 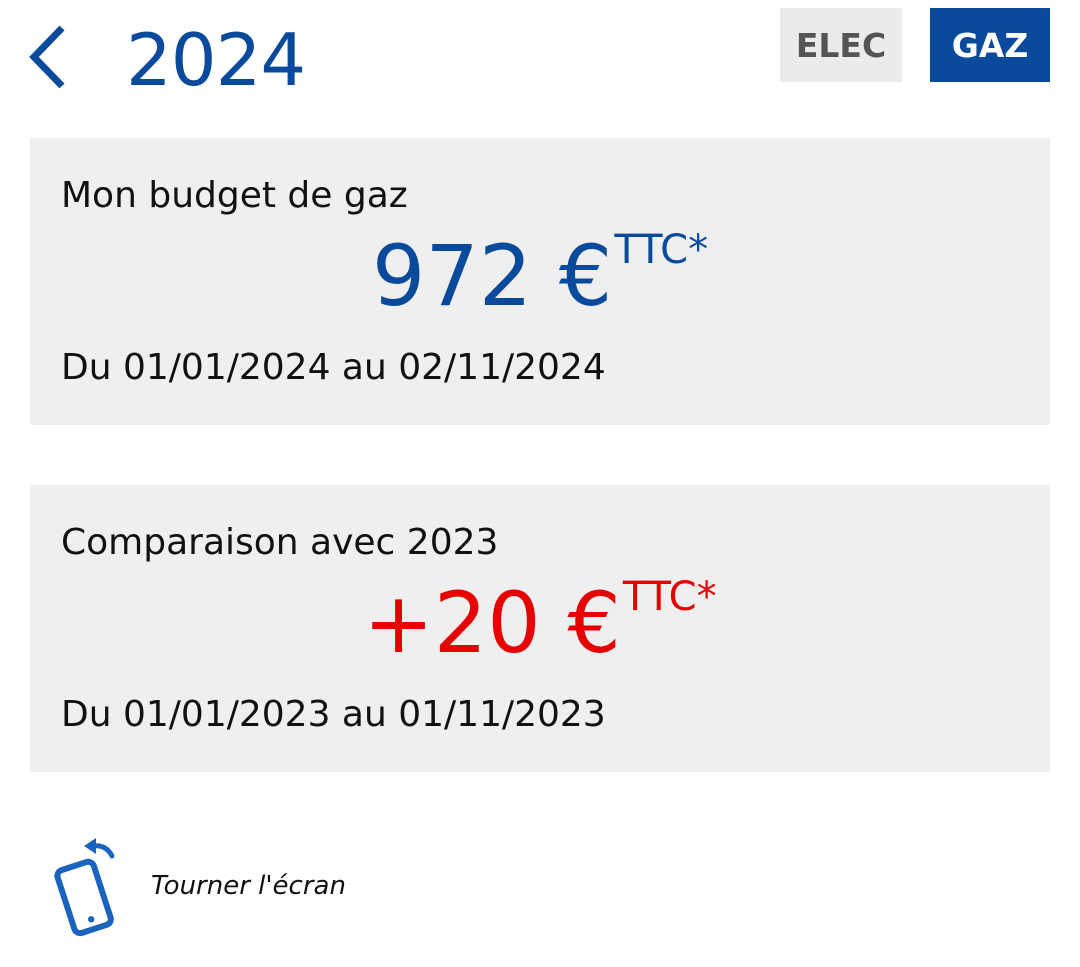 What do you see at coordinates (661, 250) in the screenshot?
I see `budget-amount-suffix: TTC*` at bounding box center [661, 250].